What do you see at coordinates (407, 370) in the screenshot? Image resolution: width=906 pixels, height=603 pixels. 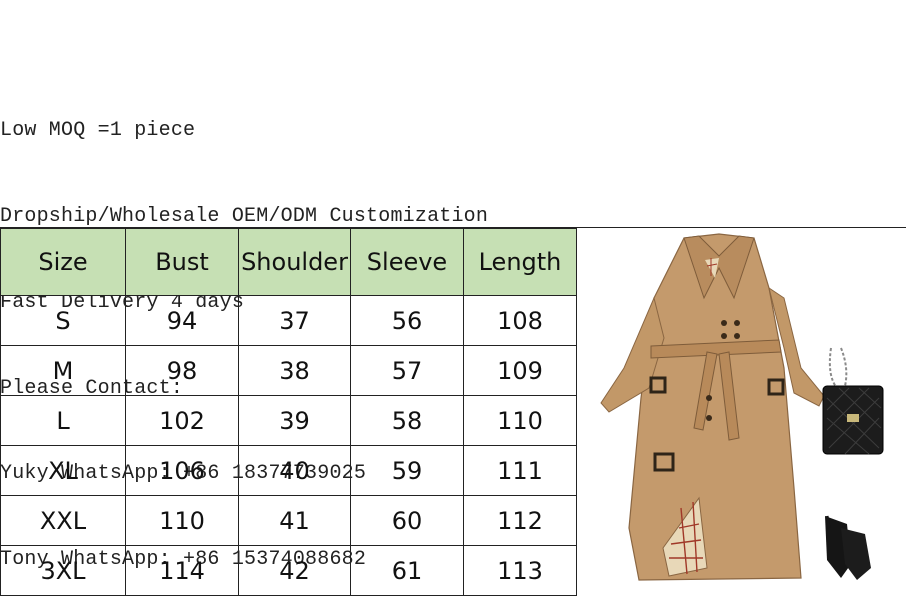 I see `cell-sleeve: 57` at bounding box center [407, 370].